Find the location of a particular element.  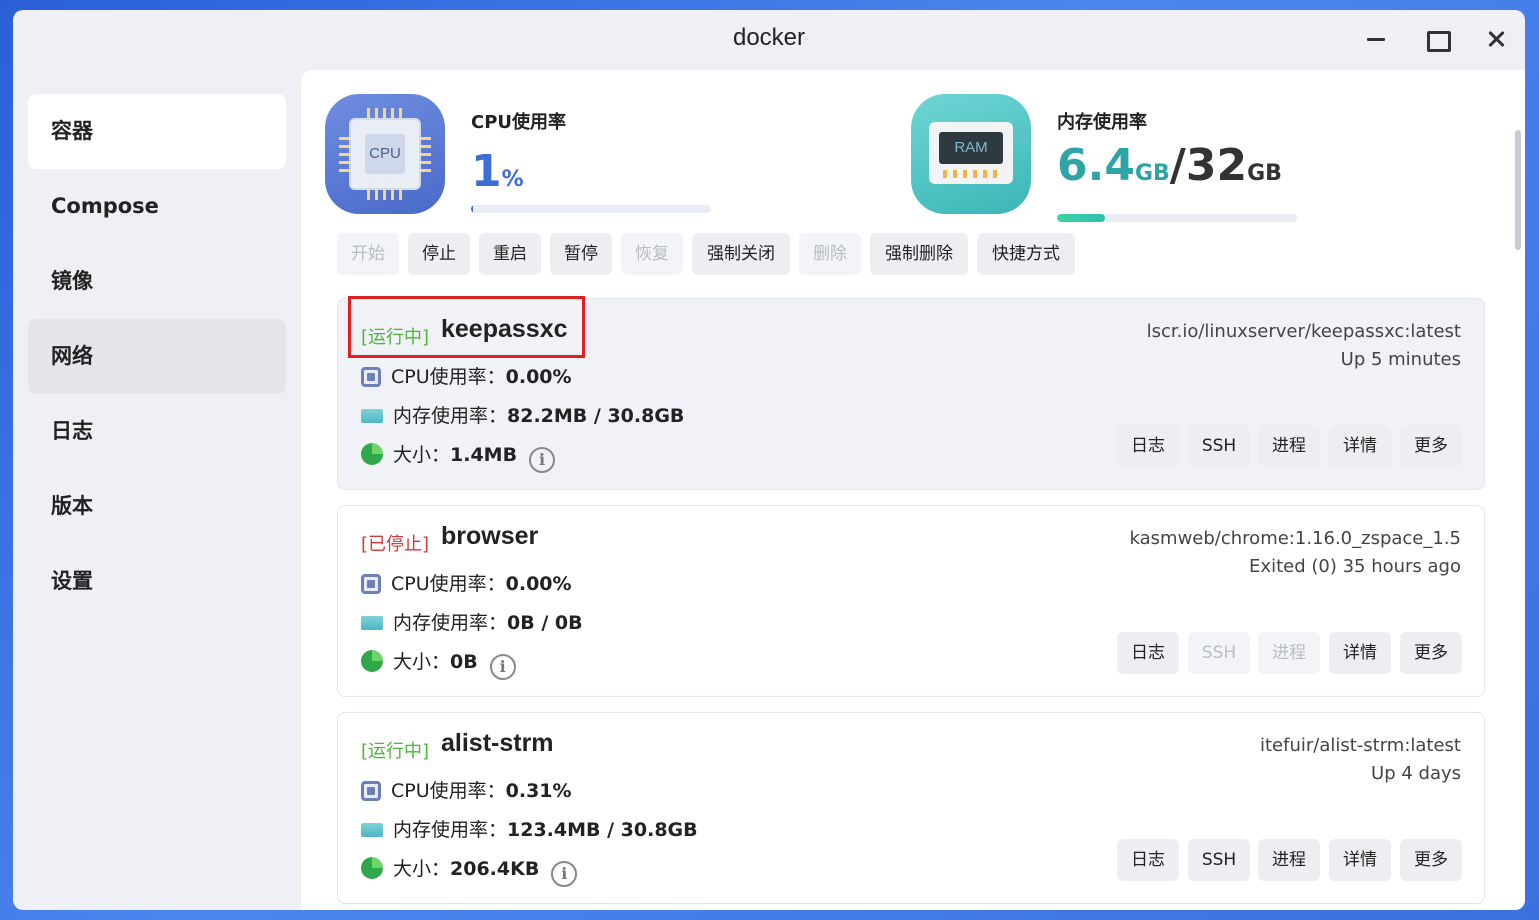

container-memory: 内存使用率：0B / 0B is located at coordinates (472, 621).